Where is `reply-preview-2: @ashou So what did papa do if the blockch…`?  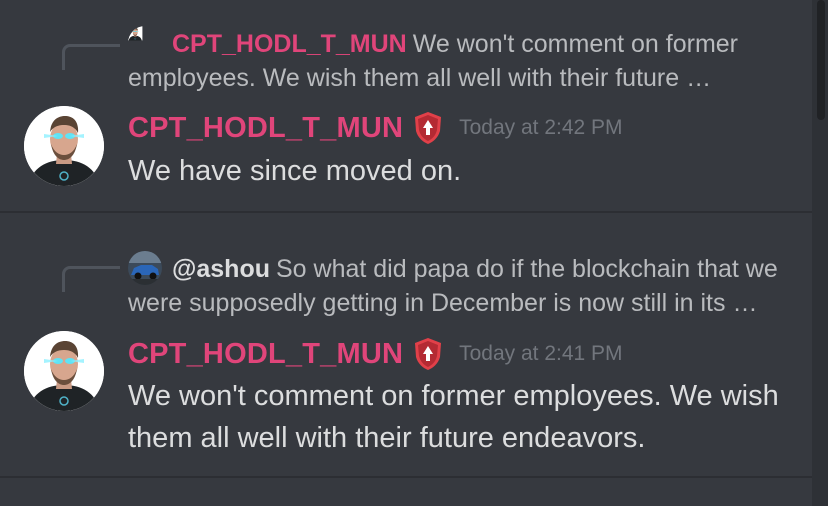
reply-preview-2: @ashou So what did papa do if the blockch… is located at coordinates (458, 286).